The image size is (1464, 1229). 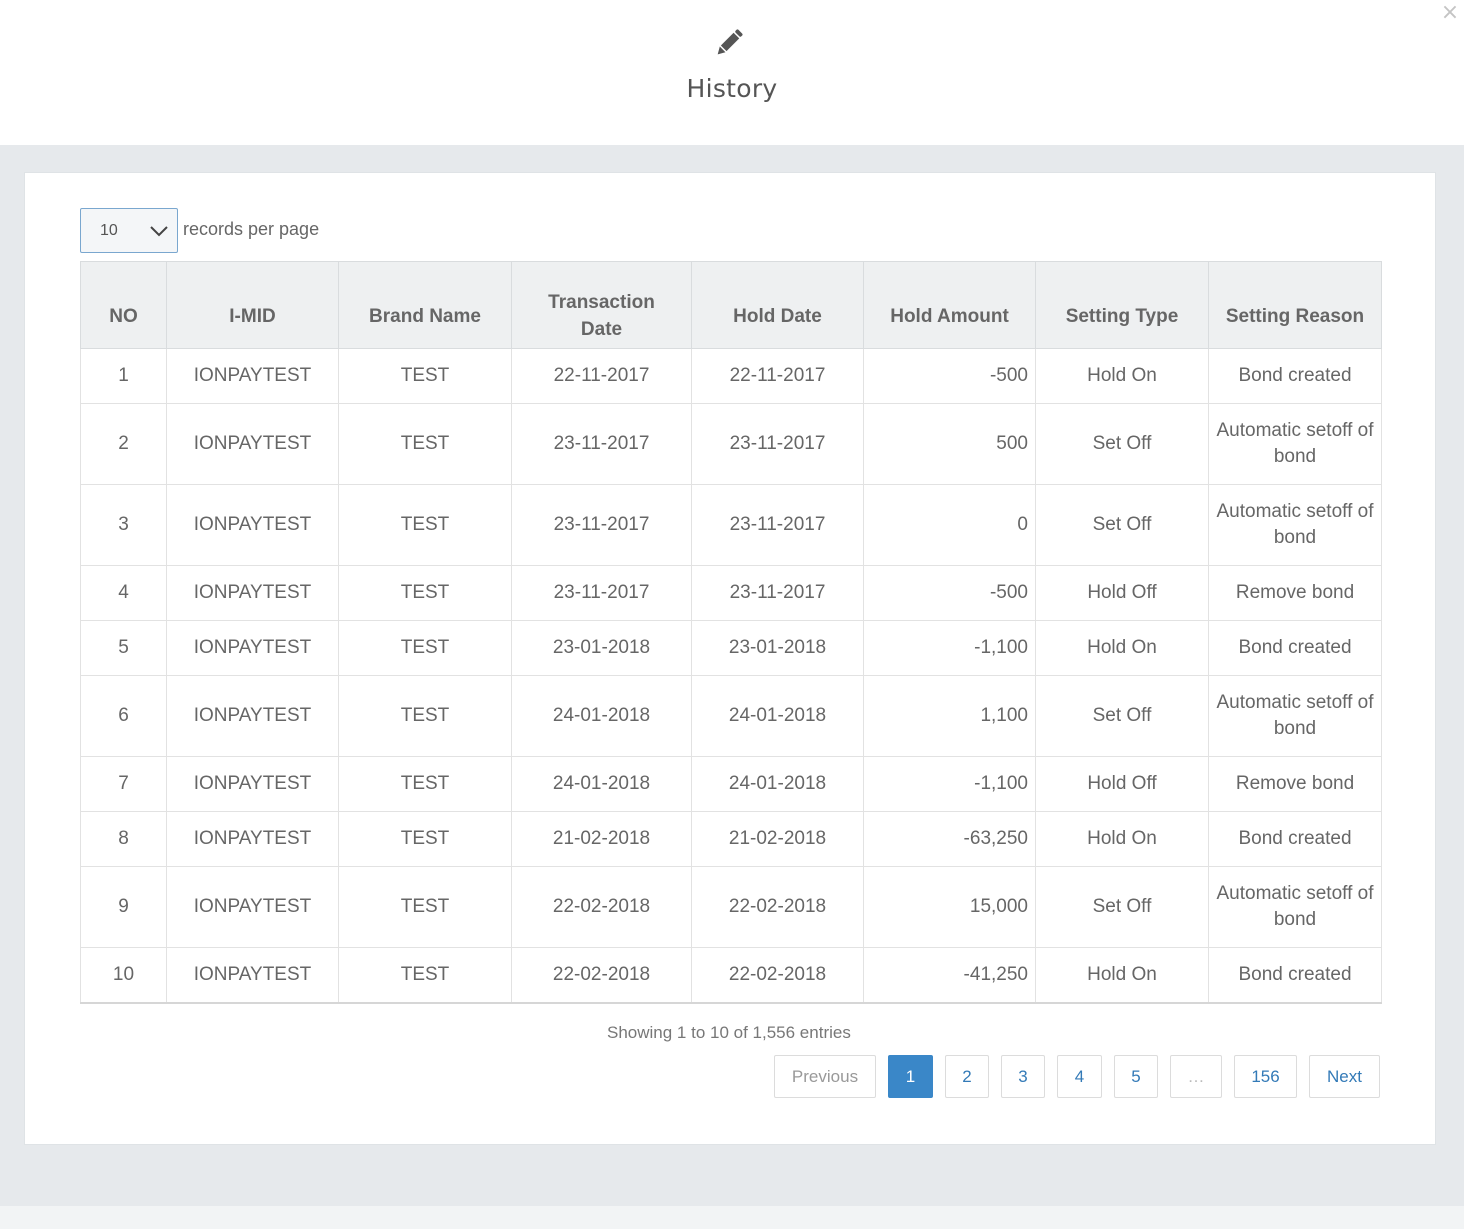 I want to click on column-header-transaction-date: Transaction Date, so click(x=601, y=305).